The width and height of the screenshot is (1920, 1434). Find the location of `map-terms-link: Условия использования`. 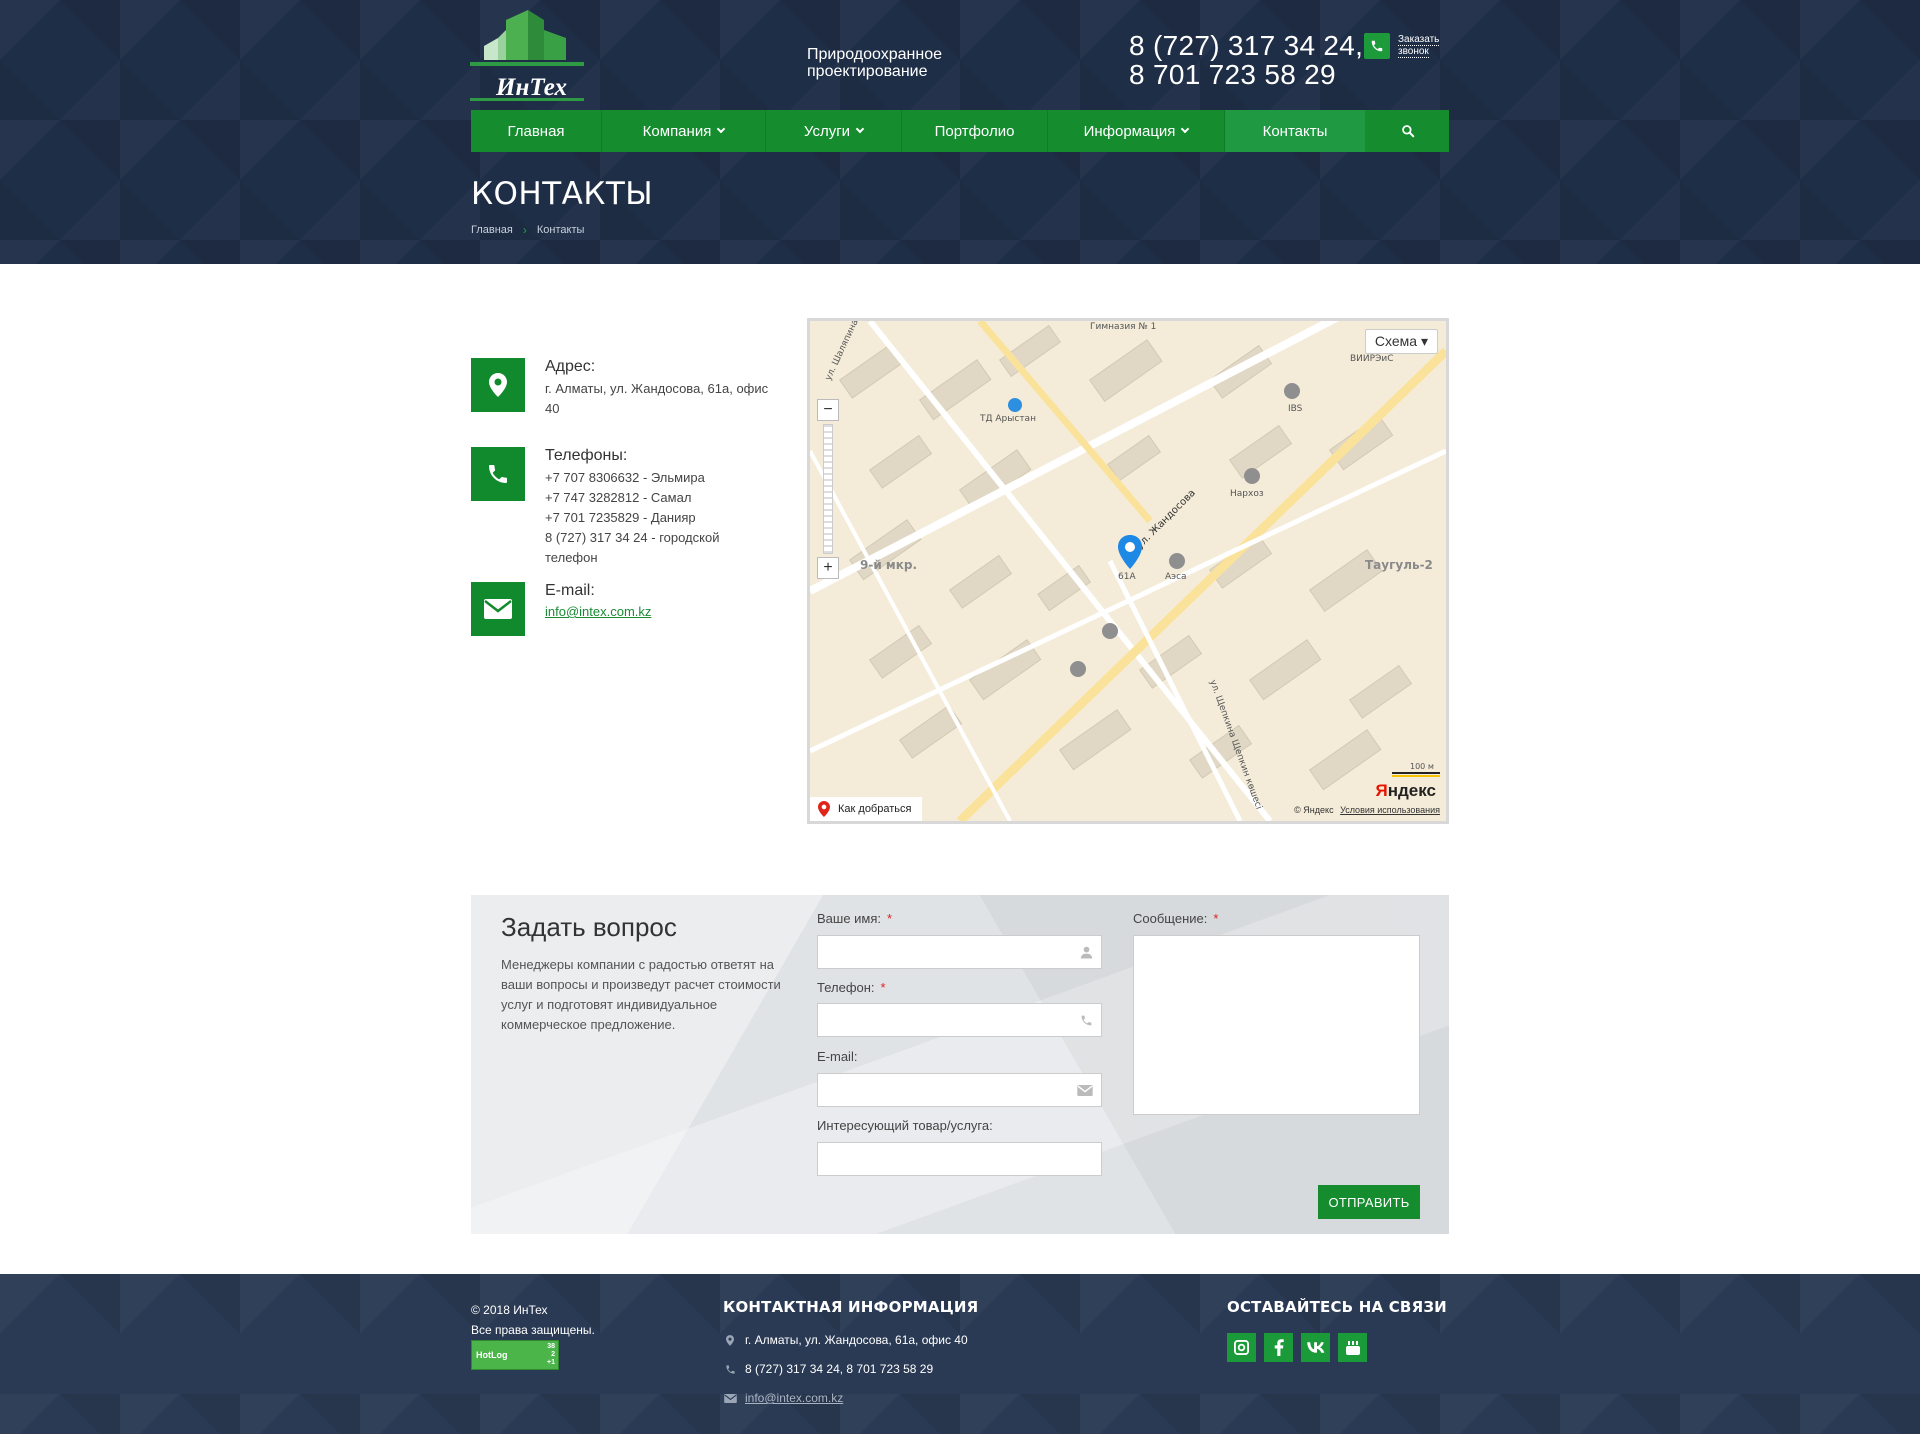

map-terms-link: Условия использования is located at coordinates (1390, 810).